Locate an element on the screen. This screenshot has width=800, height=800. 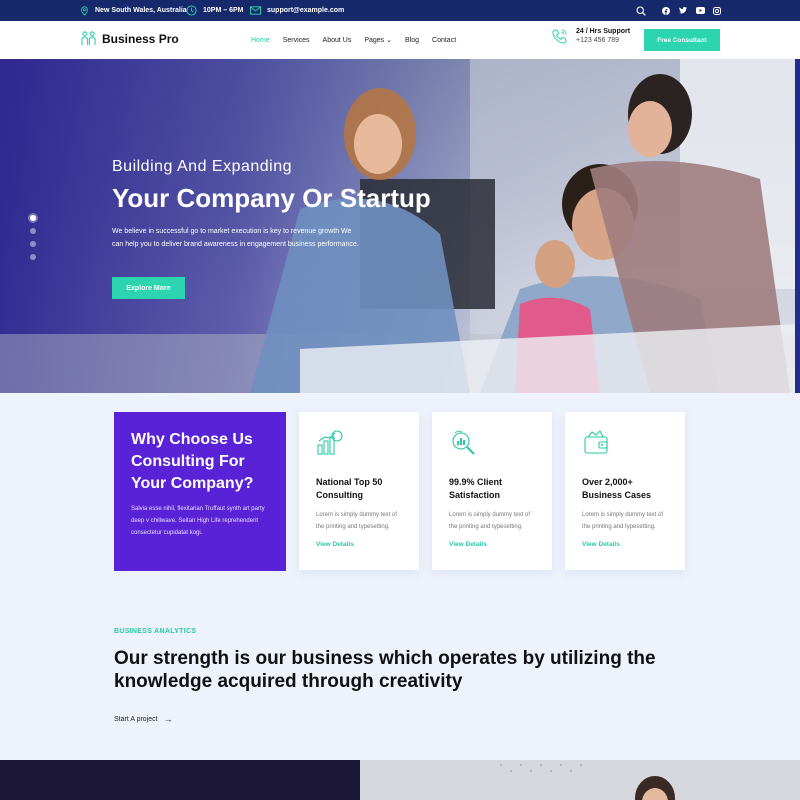
twitter-icon is located at coordinates (683, 11).